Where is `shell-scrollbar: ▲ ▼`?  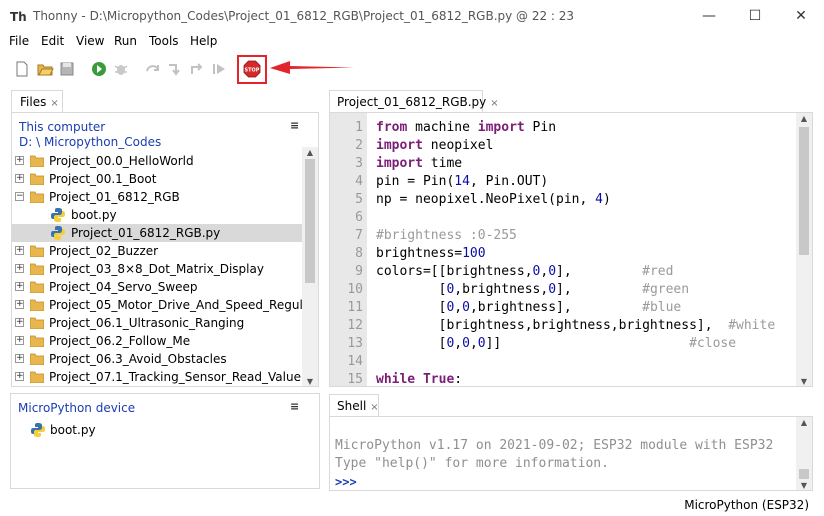
shell-scrollbar: ▲ ▼ is located at coordinates (804, 453).